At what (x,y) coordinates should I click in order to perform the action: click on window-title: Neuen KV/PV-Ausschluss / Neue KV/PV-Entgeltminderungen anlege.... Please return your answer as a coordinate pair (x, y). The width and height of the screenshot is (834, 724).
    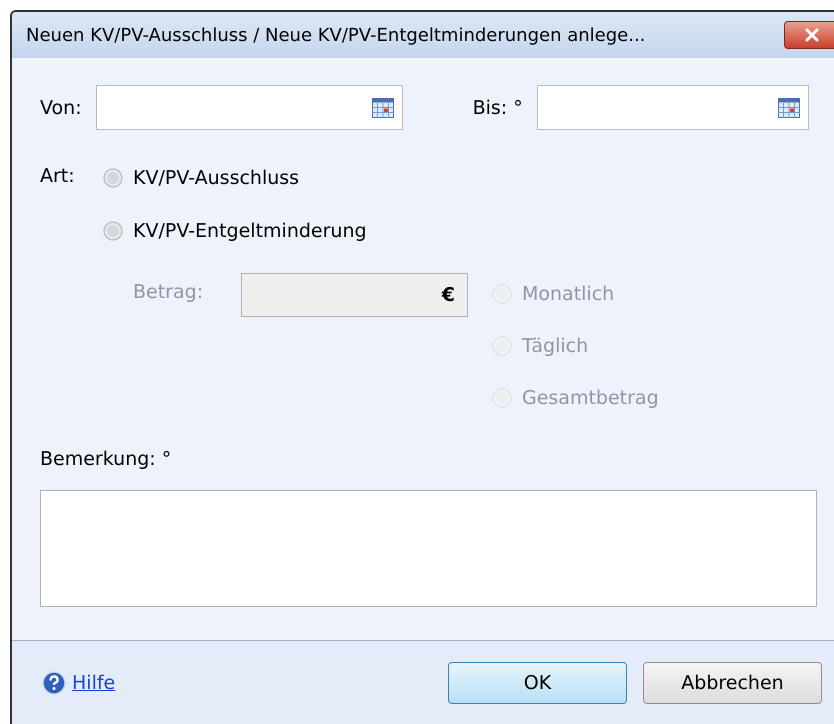
    Looking at the image, I should click on (336, 35).